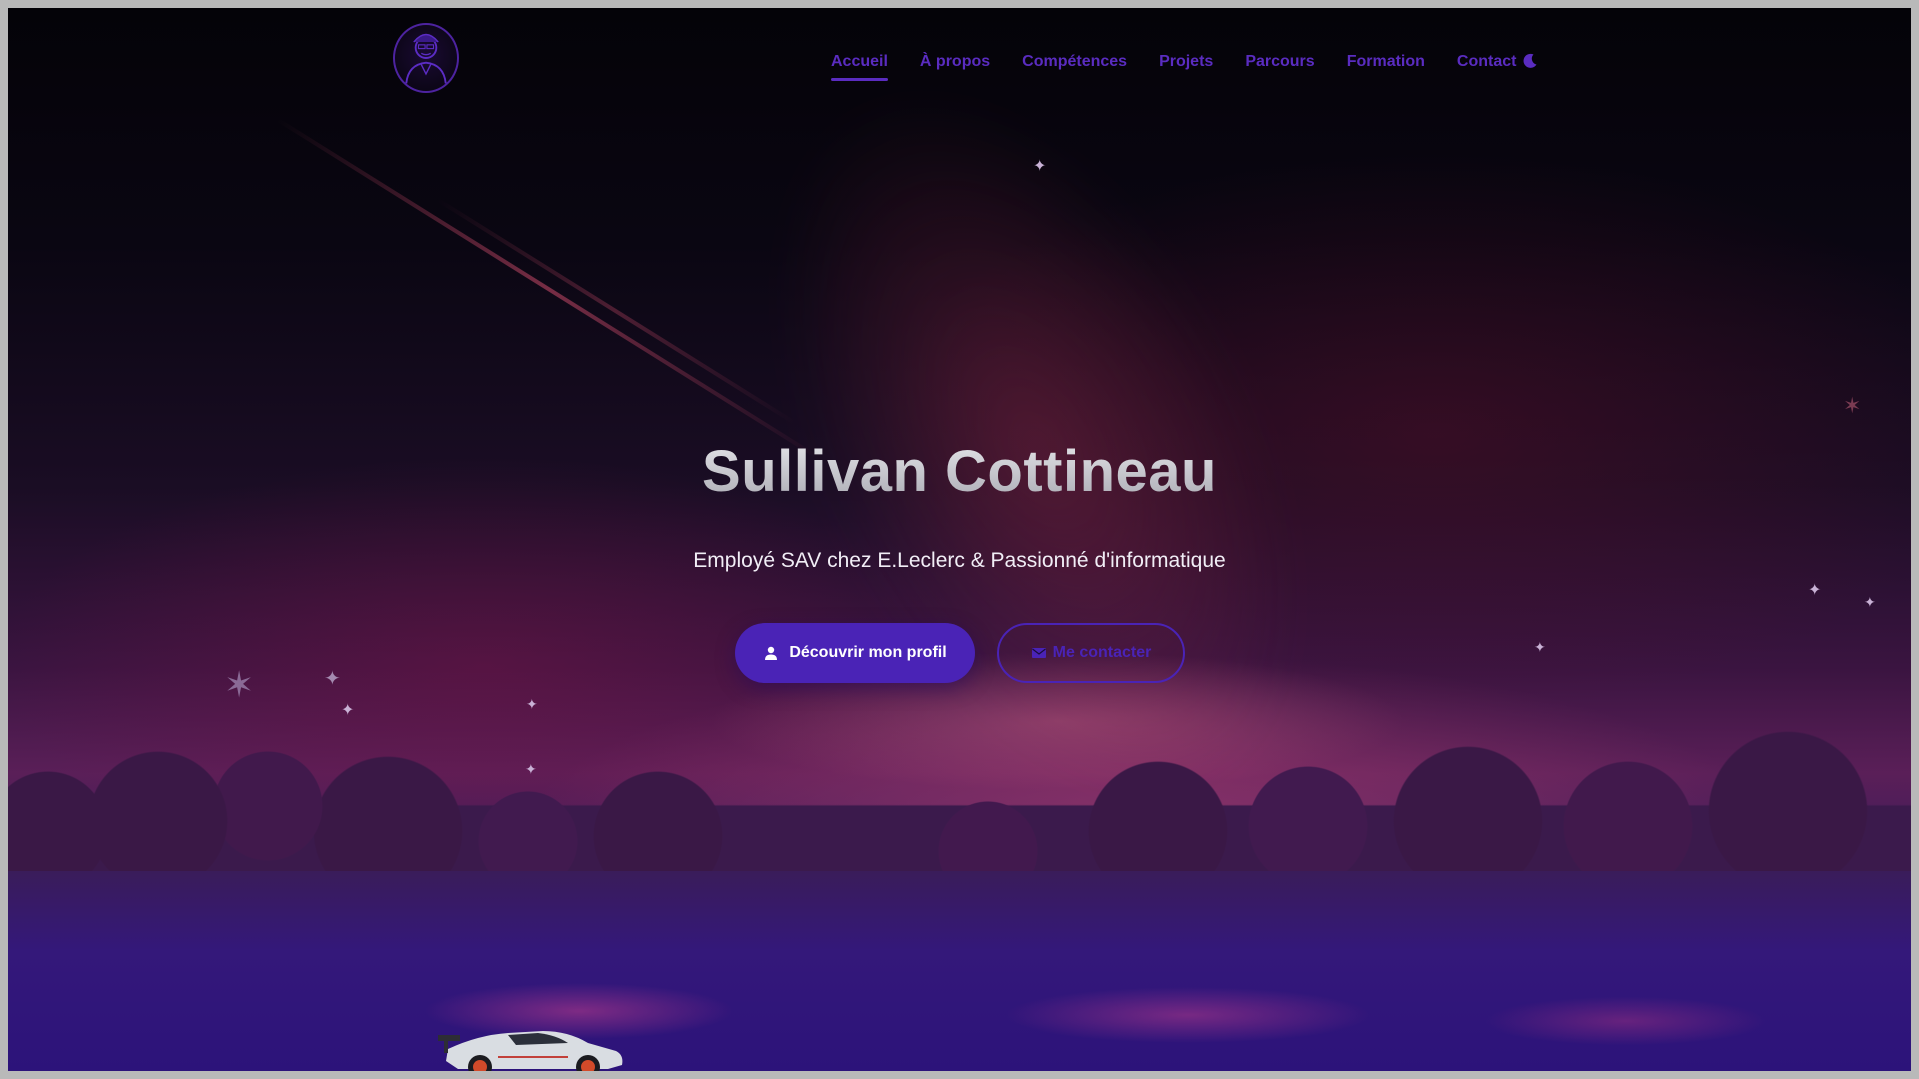 This screenshot has width=1919, height=1079. I want to click on nav-link-a-propos: À propos, so click(955, 62).